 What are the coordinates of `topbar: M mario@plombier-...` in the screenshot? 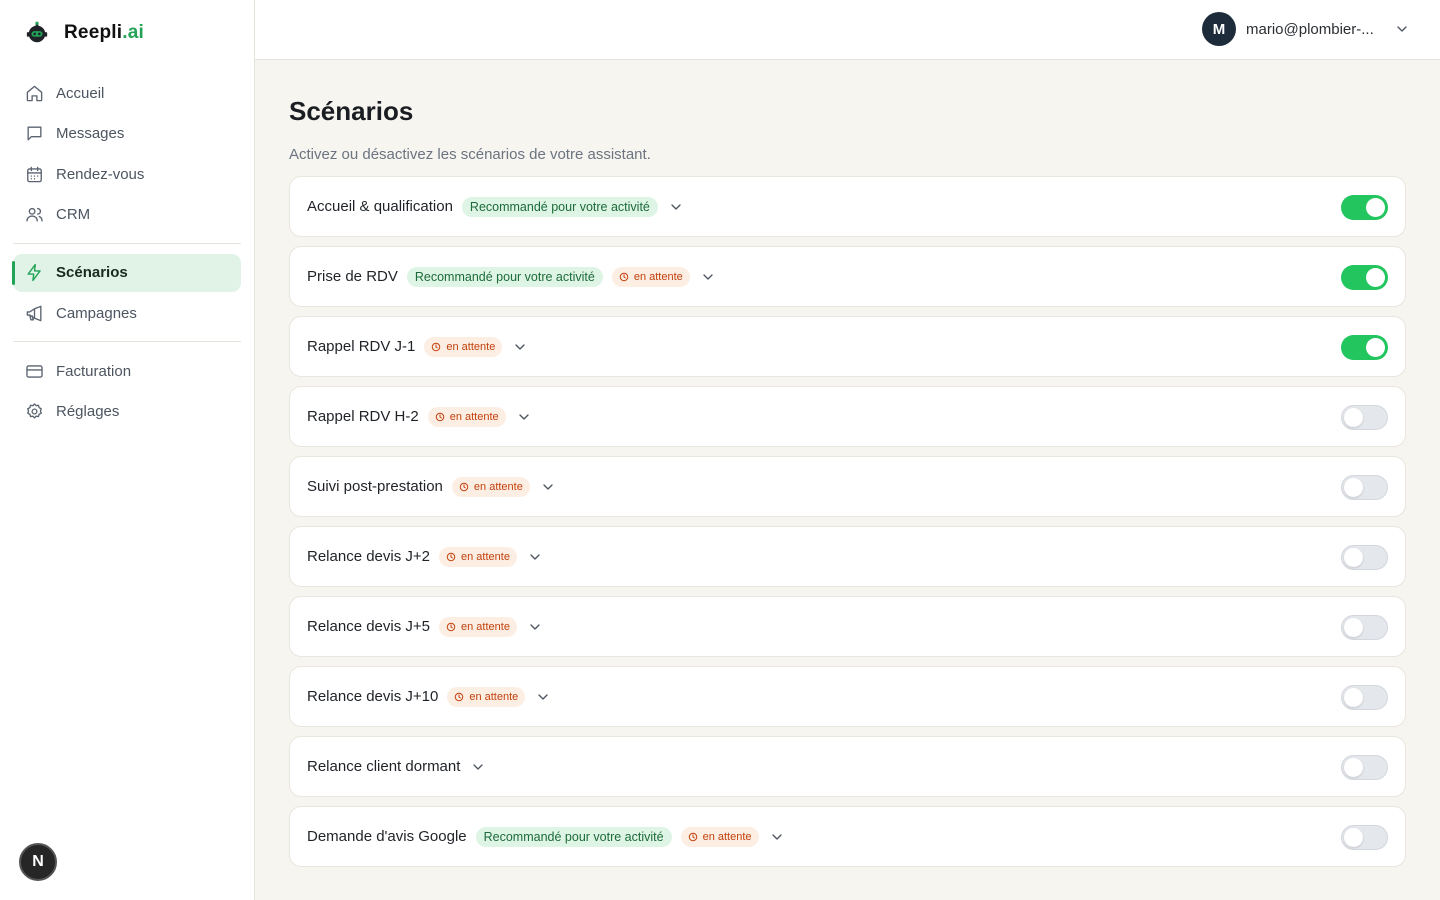 It's located at (847, 30).